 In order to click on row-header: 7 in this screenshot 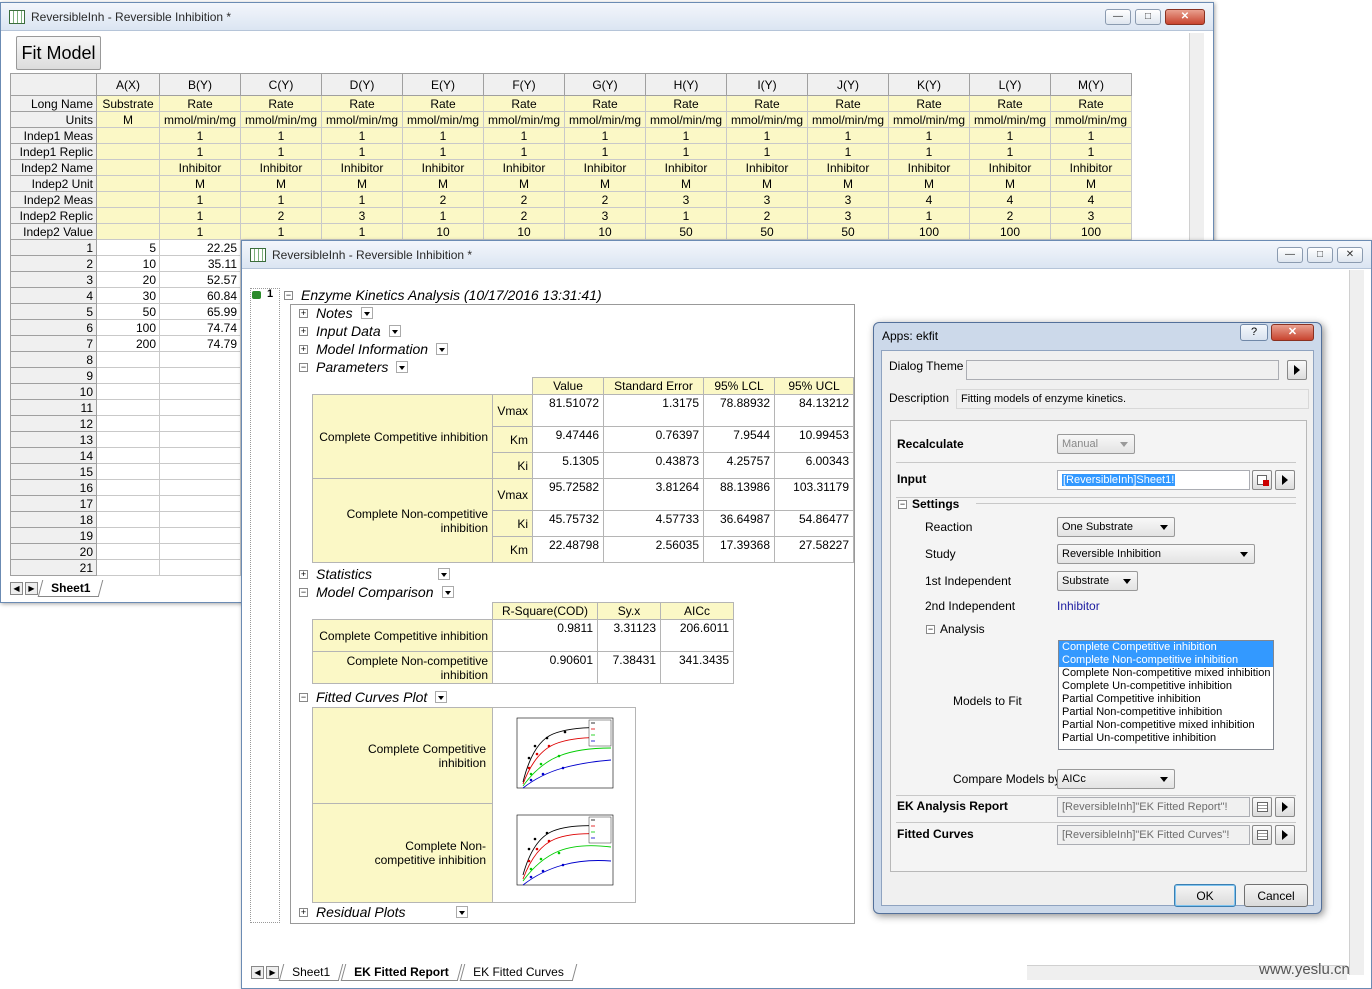, I will do `click(53, 343)`.